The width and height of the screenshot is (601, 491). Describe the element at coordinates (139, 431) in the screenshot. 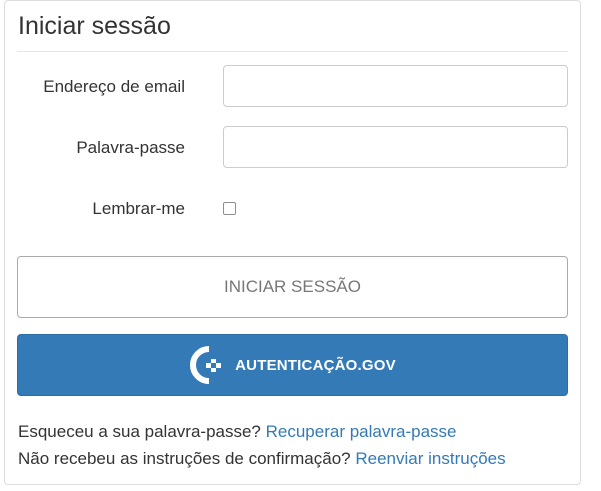

I see `forgot-password-text: Esqueceu a sua palavra-passe?` at that location.